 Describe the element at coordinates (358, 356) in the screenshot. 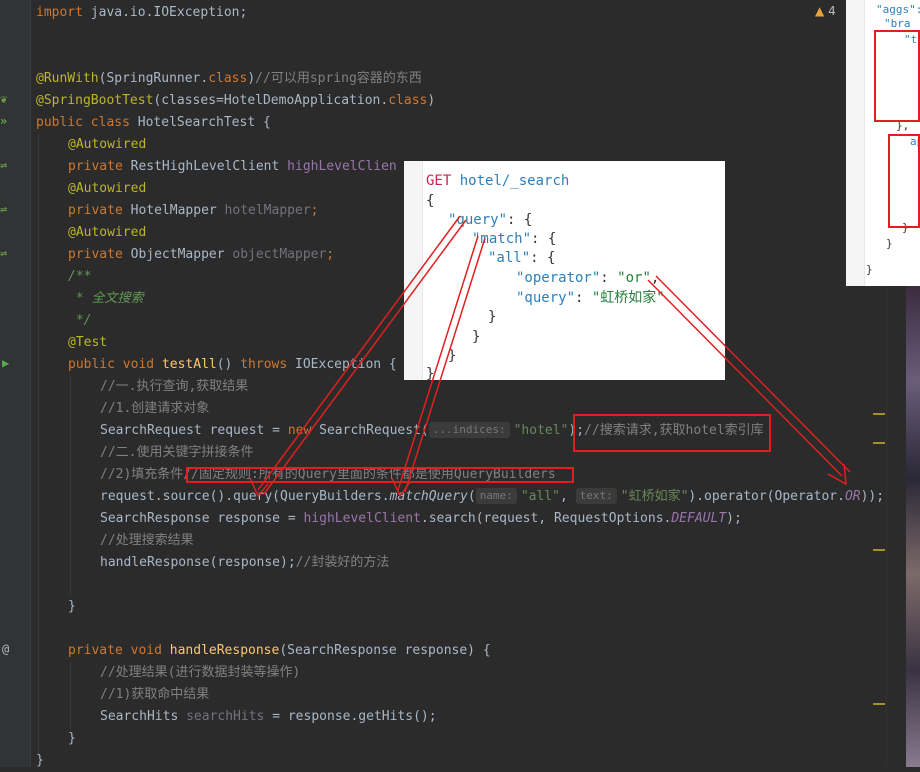

I see `arrow-query-to-query` at that location.